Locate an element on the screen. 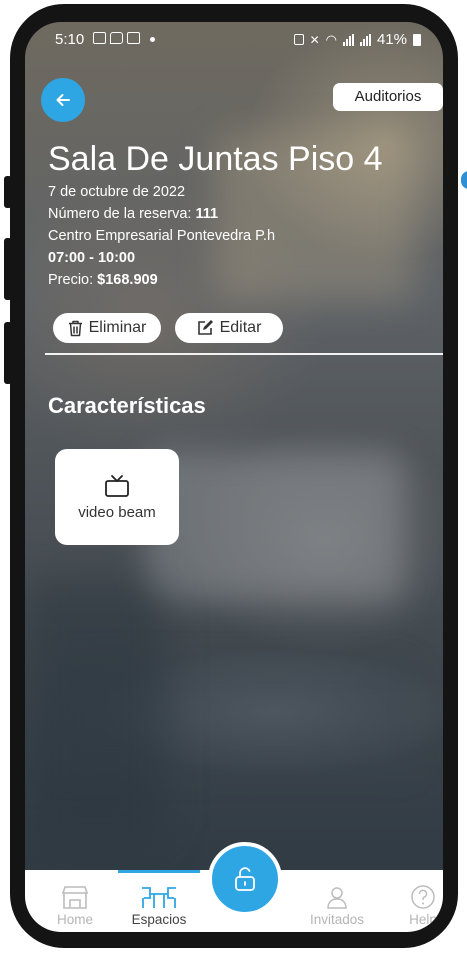  price-value: $168.909 is located at coordinates (127, 280).